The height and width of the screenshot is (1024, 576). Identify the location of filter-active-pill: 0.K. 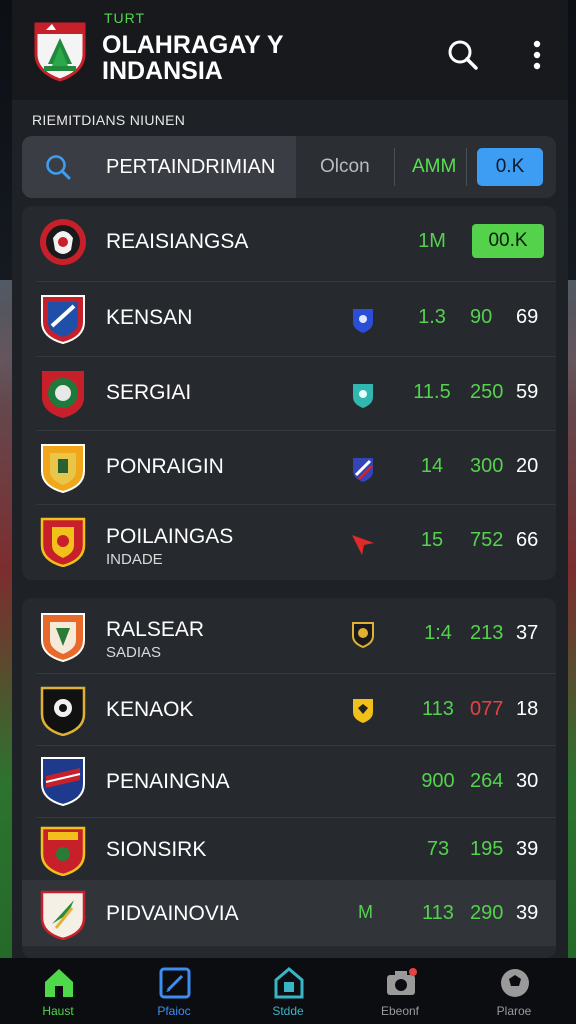
(510, 167).